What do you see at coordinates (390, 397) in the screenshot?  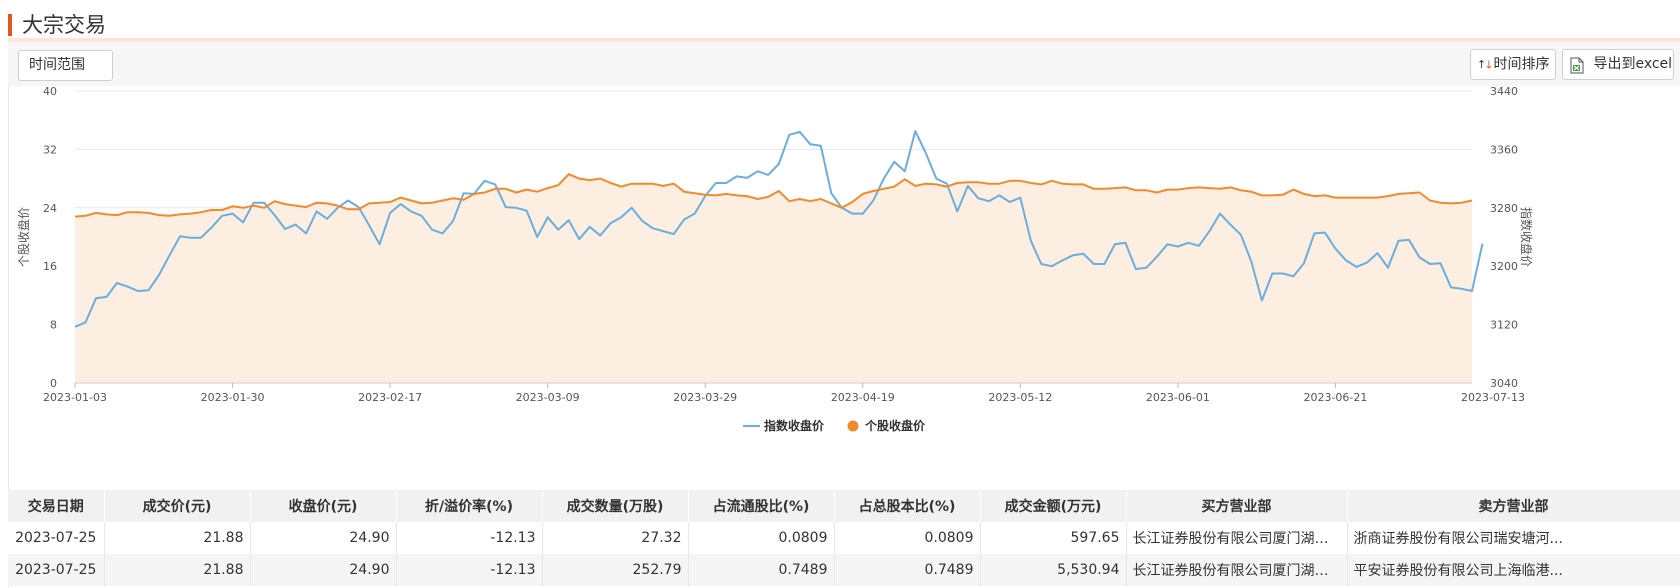 I see `x-tick-label: 2023-02-17` at bounding box center [390, 397].